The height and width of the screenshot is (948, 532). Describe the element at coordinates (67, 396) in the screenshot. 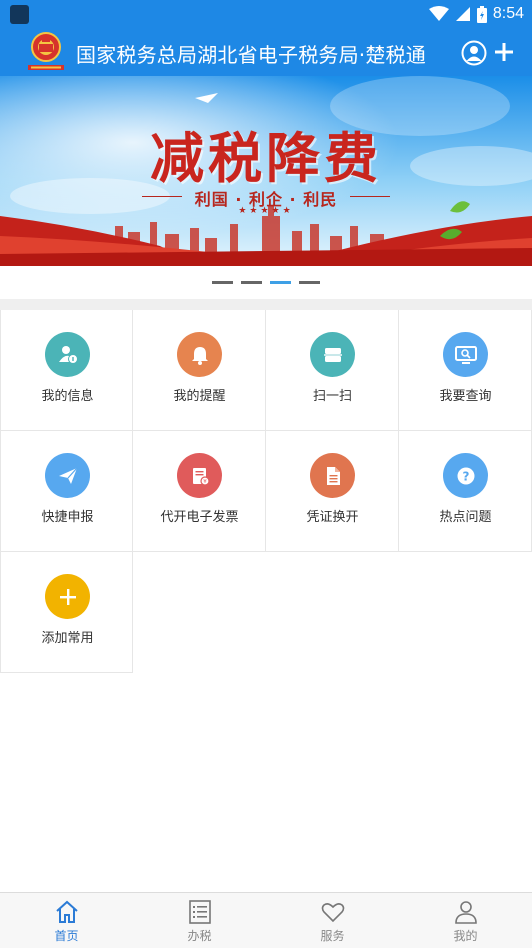

I see `grid-item-label: 我的信息` at that location.